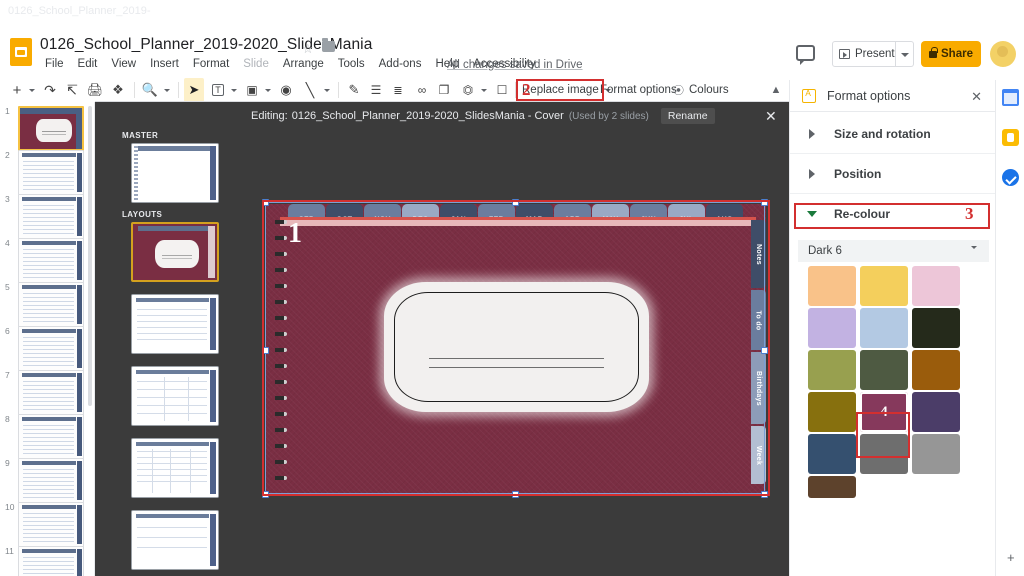 Image resolution: width=1024 pixels, height=576 pixels. Describe the element at coordinates (118, 90) in the screenshot. I see `paint-format-button: ❖` at that location.